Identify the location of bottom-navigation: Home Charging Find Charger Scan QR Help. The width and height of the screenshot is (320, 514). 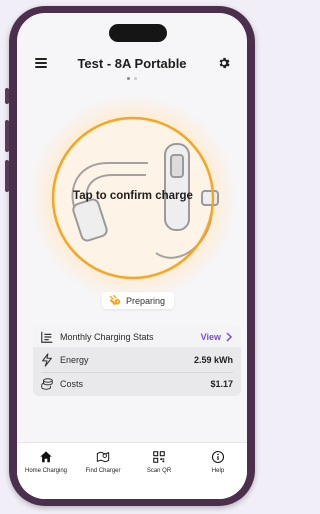
(132, 470).